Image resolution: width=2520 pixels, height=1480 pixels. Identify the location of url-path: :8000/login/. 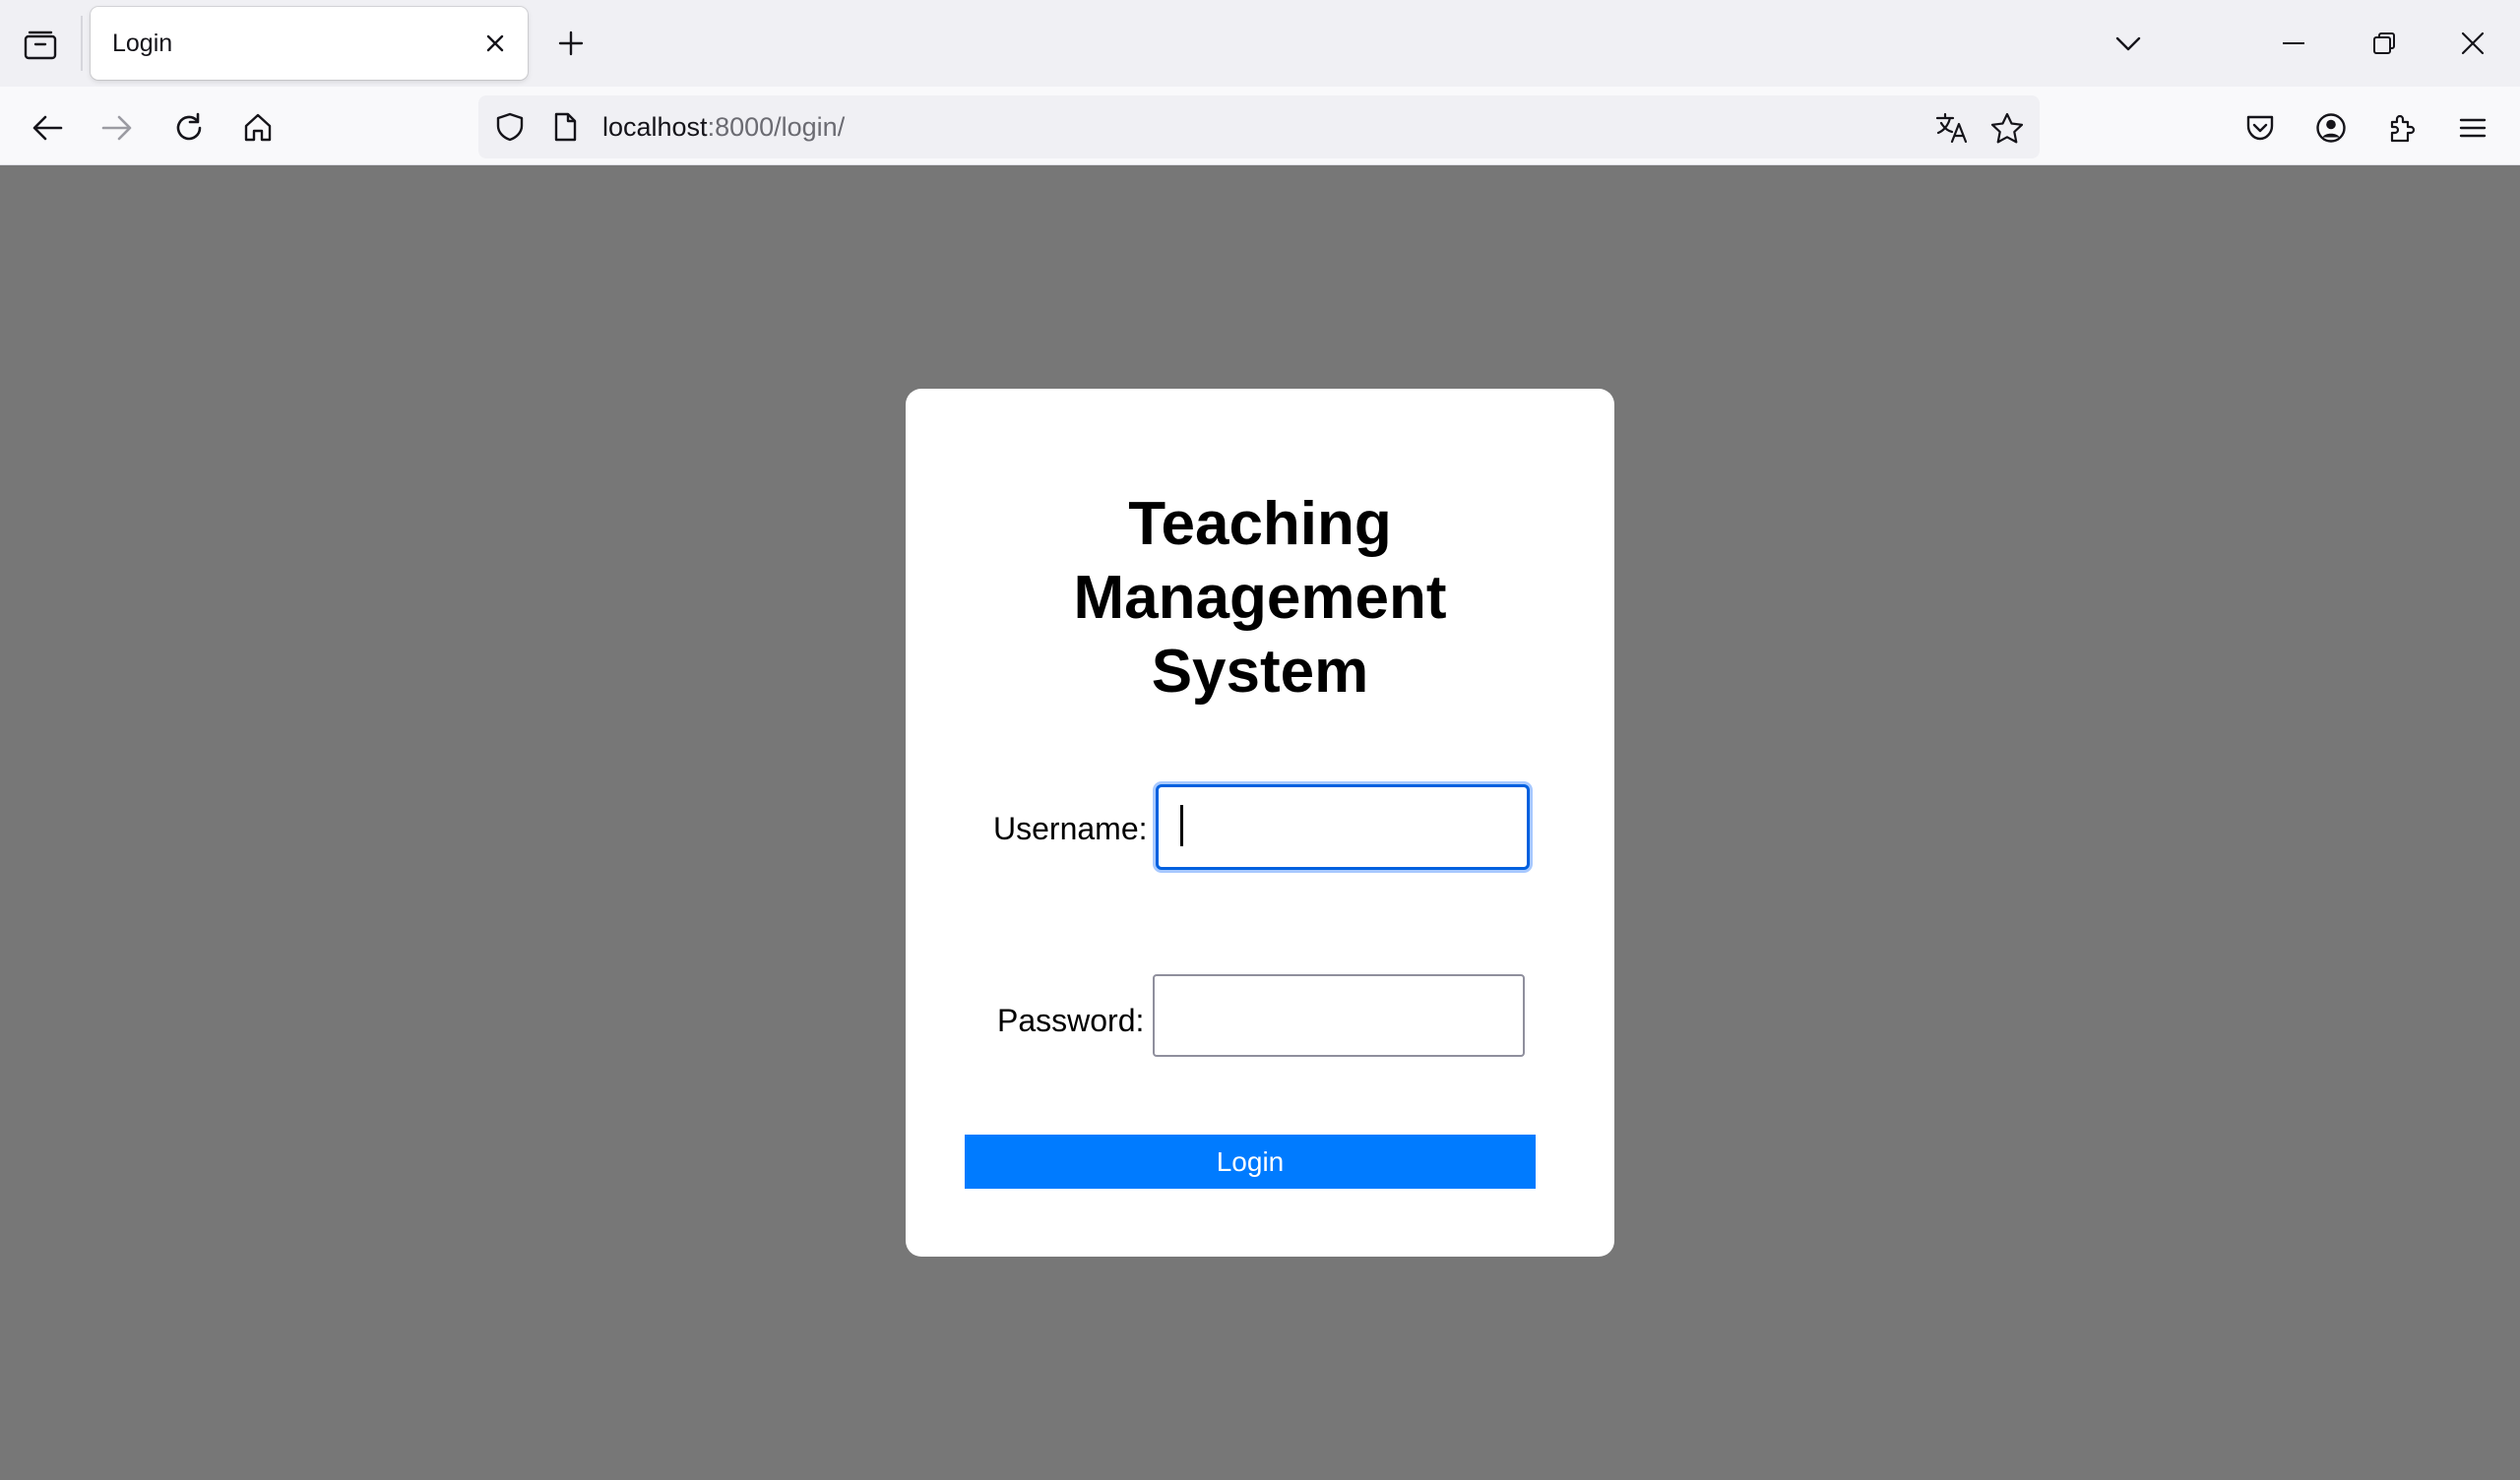
(776, 127).